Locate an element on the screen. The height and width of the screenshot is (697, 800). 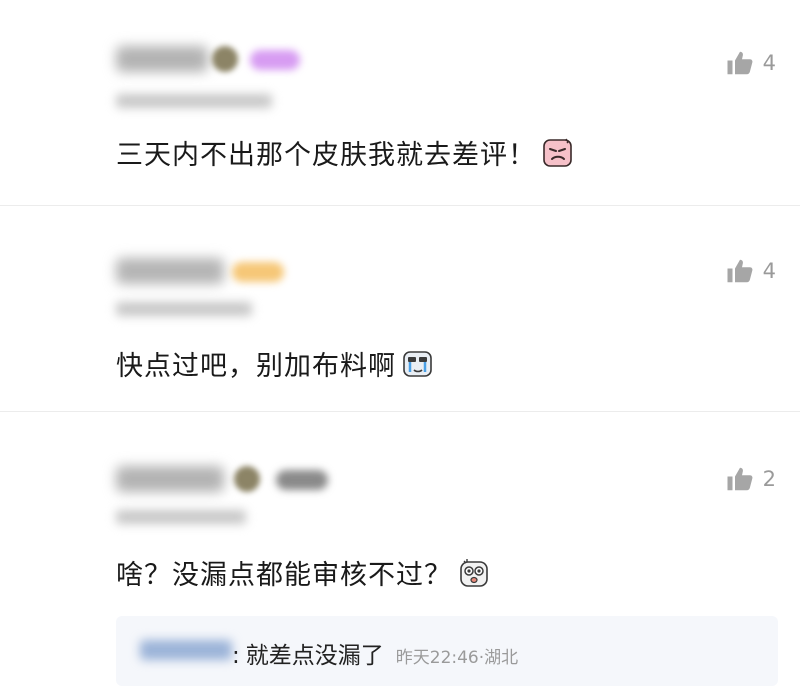
comment-text: 啥？没漏点都能审核不过？ is located at coordinates (284, 575).